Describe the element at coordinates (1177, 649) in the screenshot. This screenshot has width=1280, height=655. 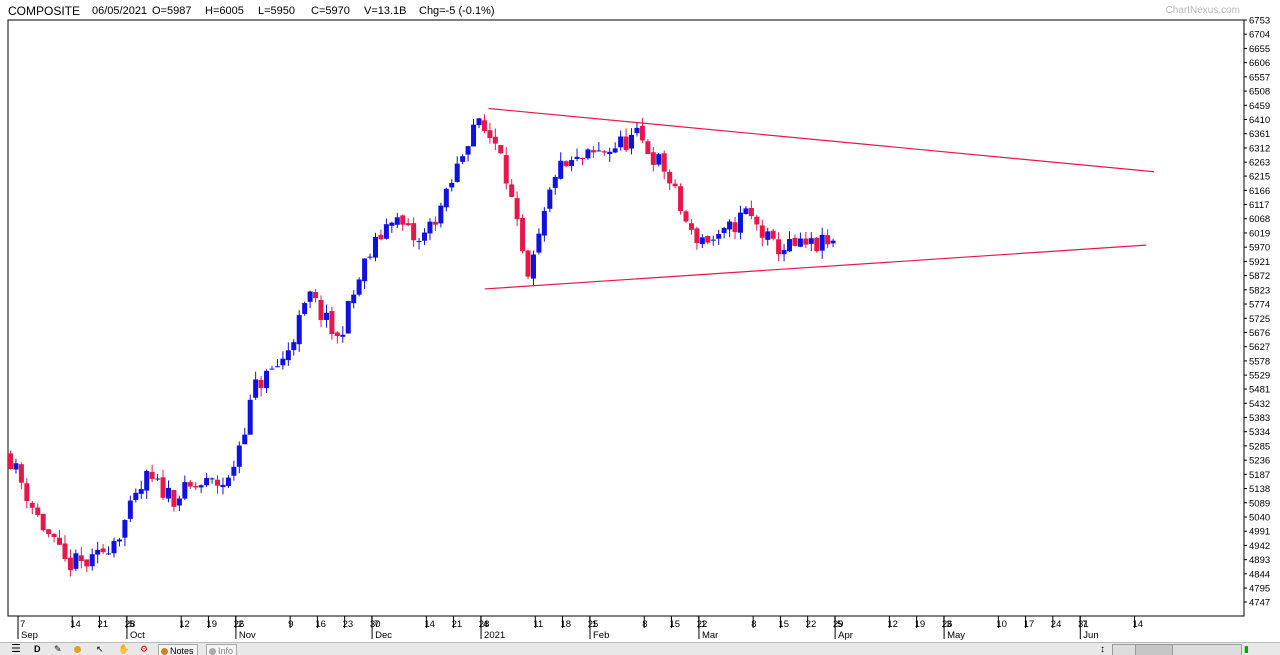
I see `chart-scrollbar` at that location.